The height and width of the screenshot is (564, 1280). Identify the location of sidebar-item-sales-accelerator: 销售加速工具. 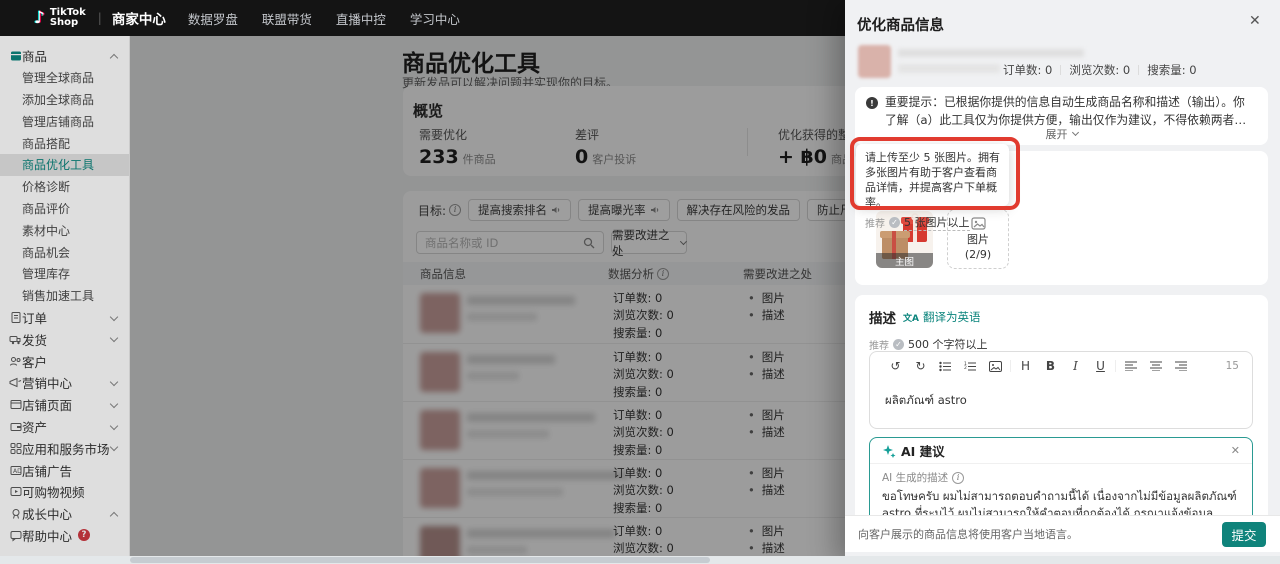
(64, 296).